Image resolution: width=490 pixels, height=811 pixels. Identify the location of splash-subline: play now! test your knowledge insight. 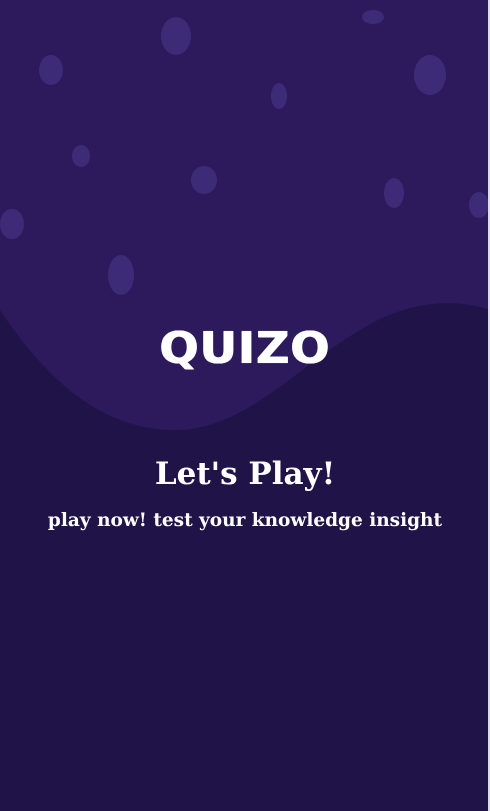
(245, 520).